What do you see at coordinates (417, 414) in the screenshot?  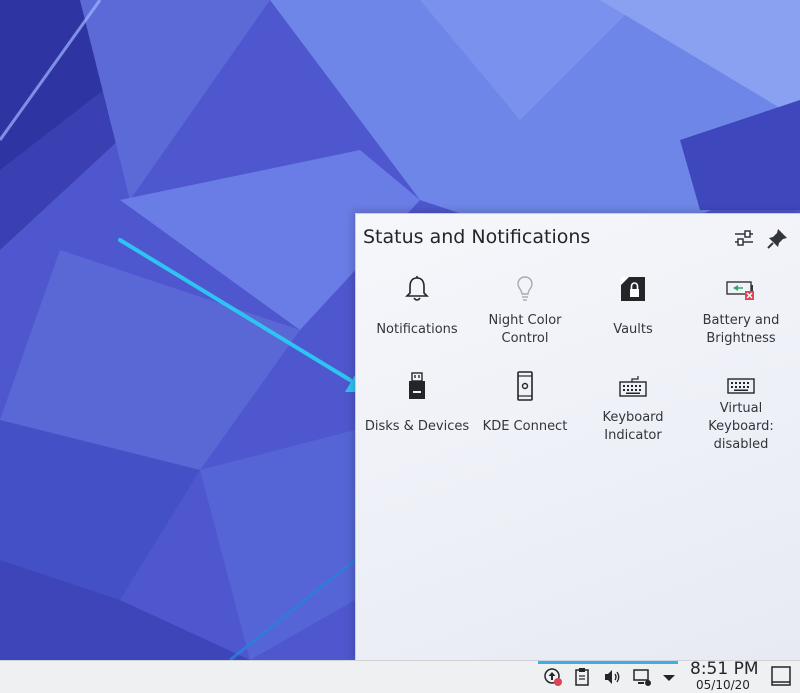 I see `disks-devices-applet: Disks & Devices` at bounding box center [417, 414].